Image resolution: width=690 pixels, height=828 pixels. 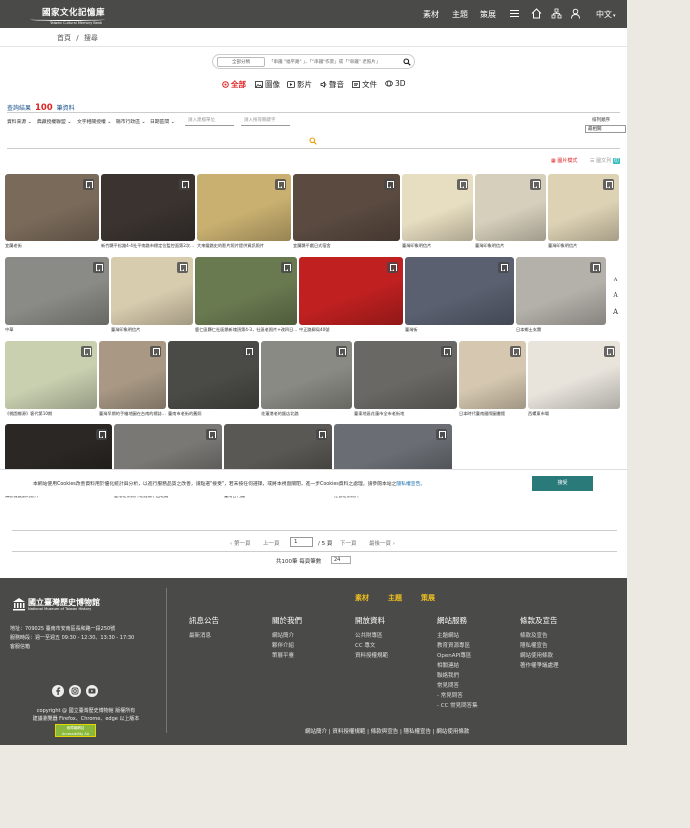 What do you see at coordinates (283, 656) in the screenshot?
I see `footer-link: 策展平臺` at bounding box center [283, 656].